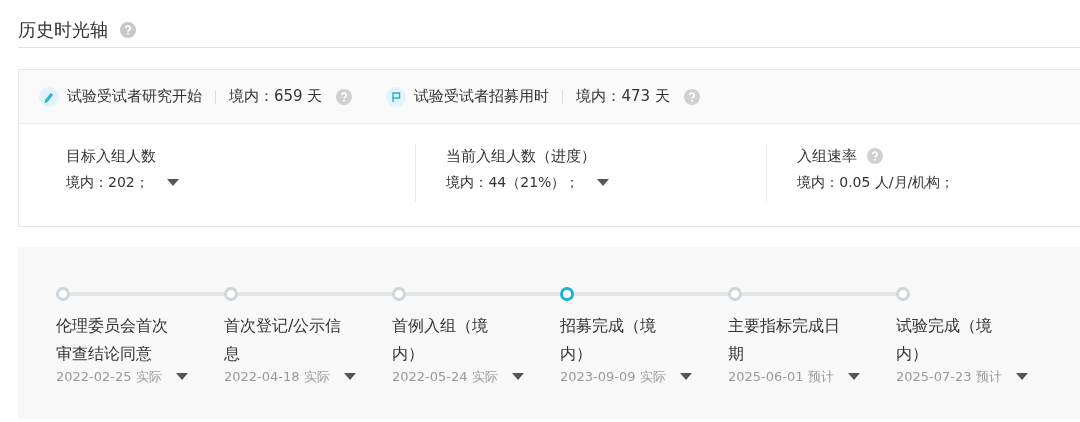  Describe the element at coordinates (876, 183) in the screenshot. I see `stat-value: 境内：0.05 人/月/机构；` at that location.